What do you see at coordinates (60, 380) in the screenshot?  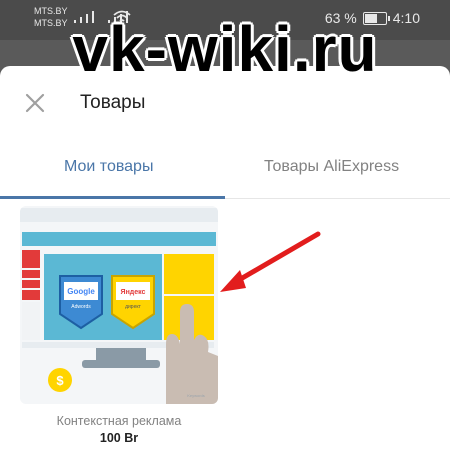 I see `dollar-coin-text: $` at bounding box center [60, 380].